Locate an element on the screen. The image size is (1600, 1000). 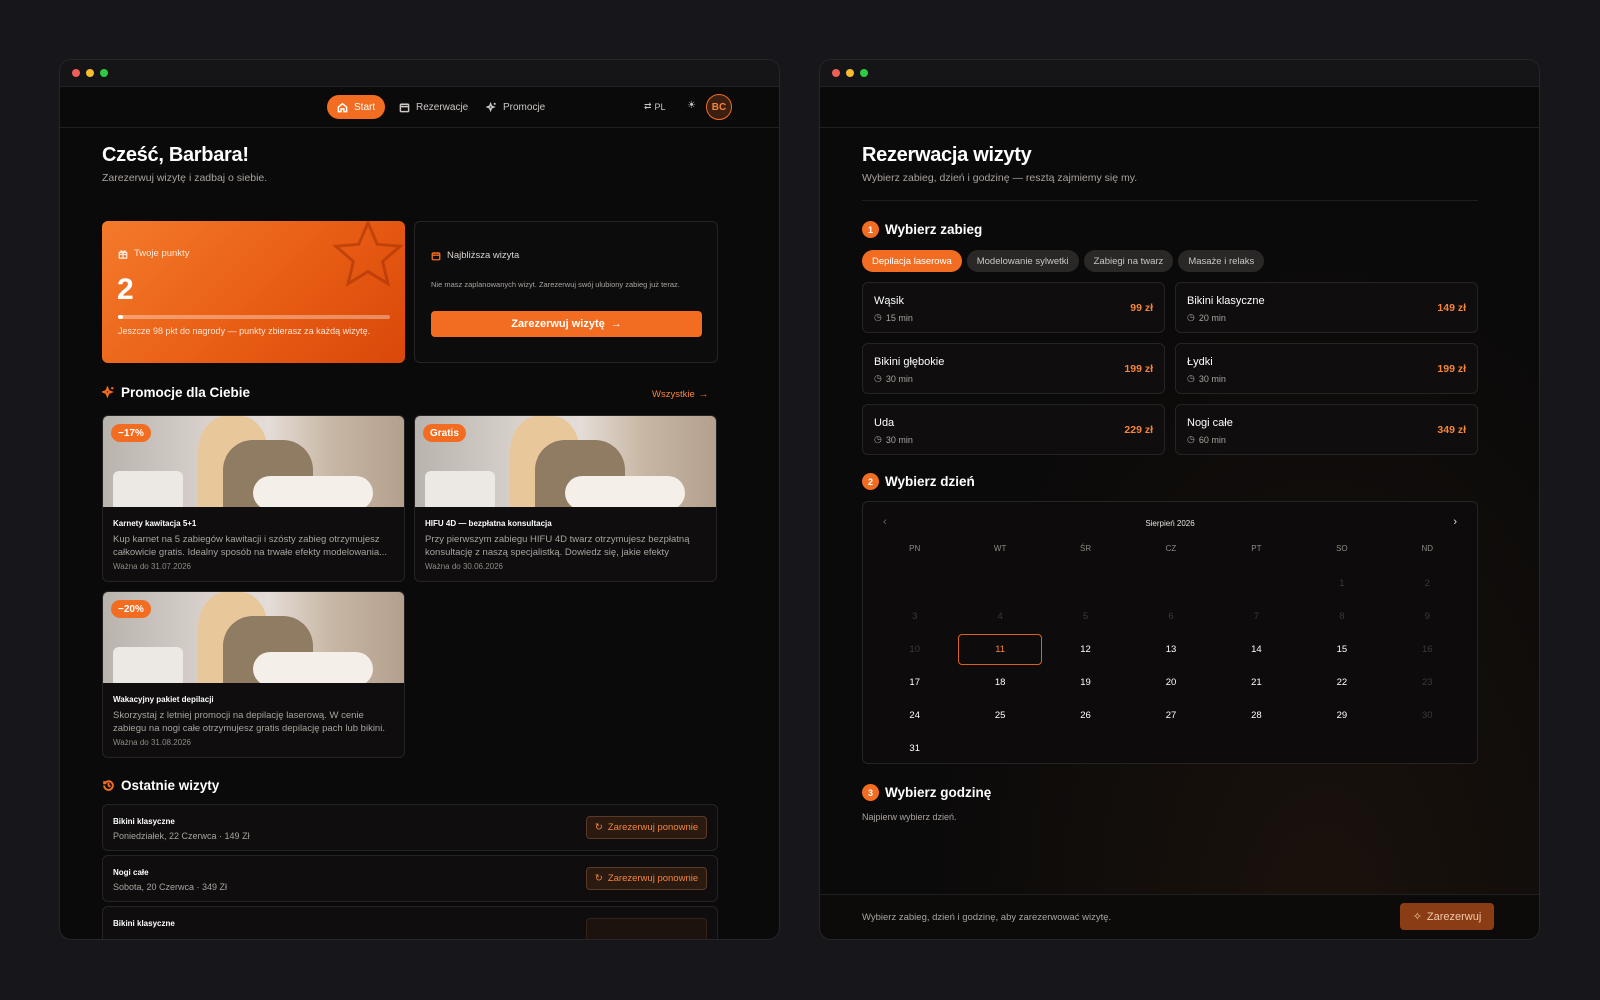
calendar-day: 20 is located at coordinates (1170, 682).